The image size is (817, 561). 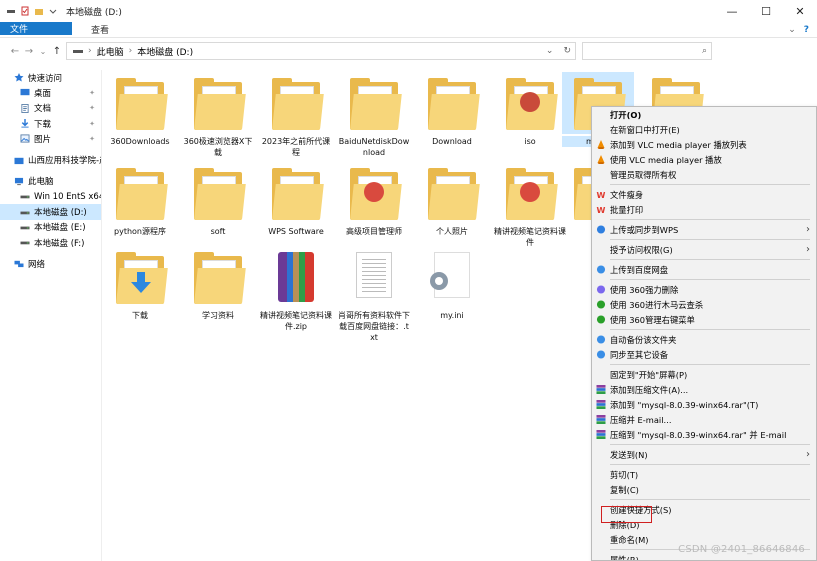 I want to click on sidebar-item: 网络, so click(x=50, y=263).